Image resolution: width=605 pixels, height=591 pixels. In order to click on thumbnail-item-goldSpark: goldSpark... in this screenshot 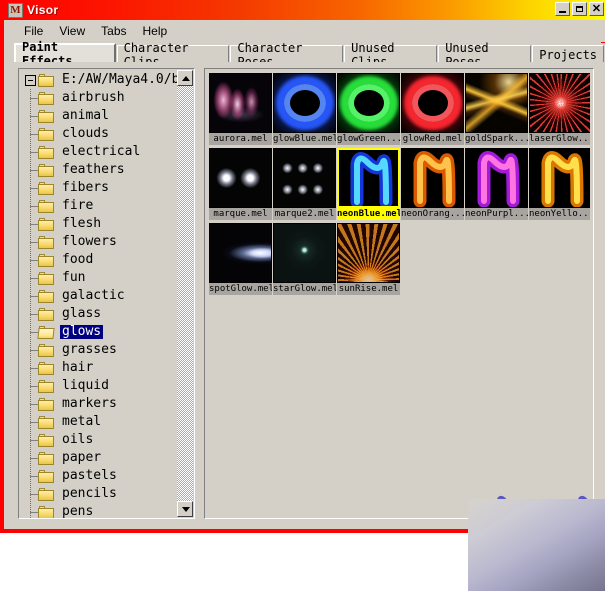, I will do `click(496, 109)`.